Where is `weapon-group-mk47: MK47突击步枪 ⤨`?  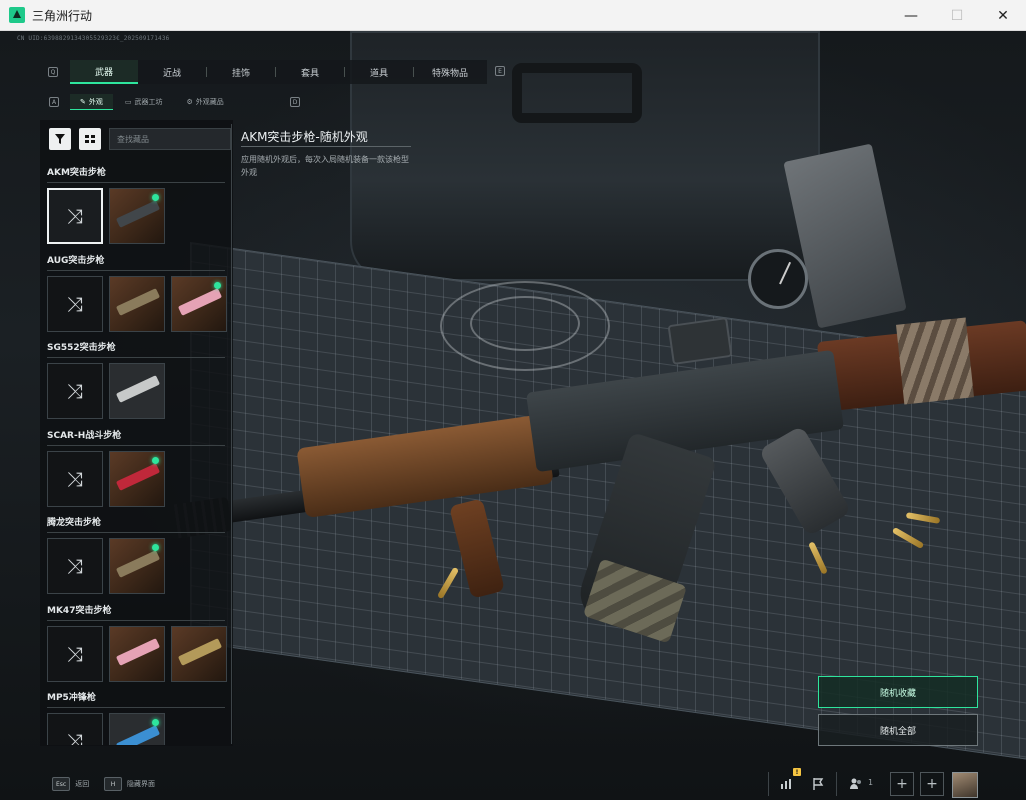
weapon-group-mk47: MK47突击步枪 ⤨ is located at coordinates (137, 643).